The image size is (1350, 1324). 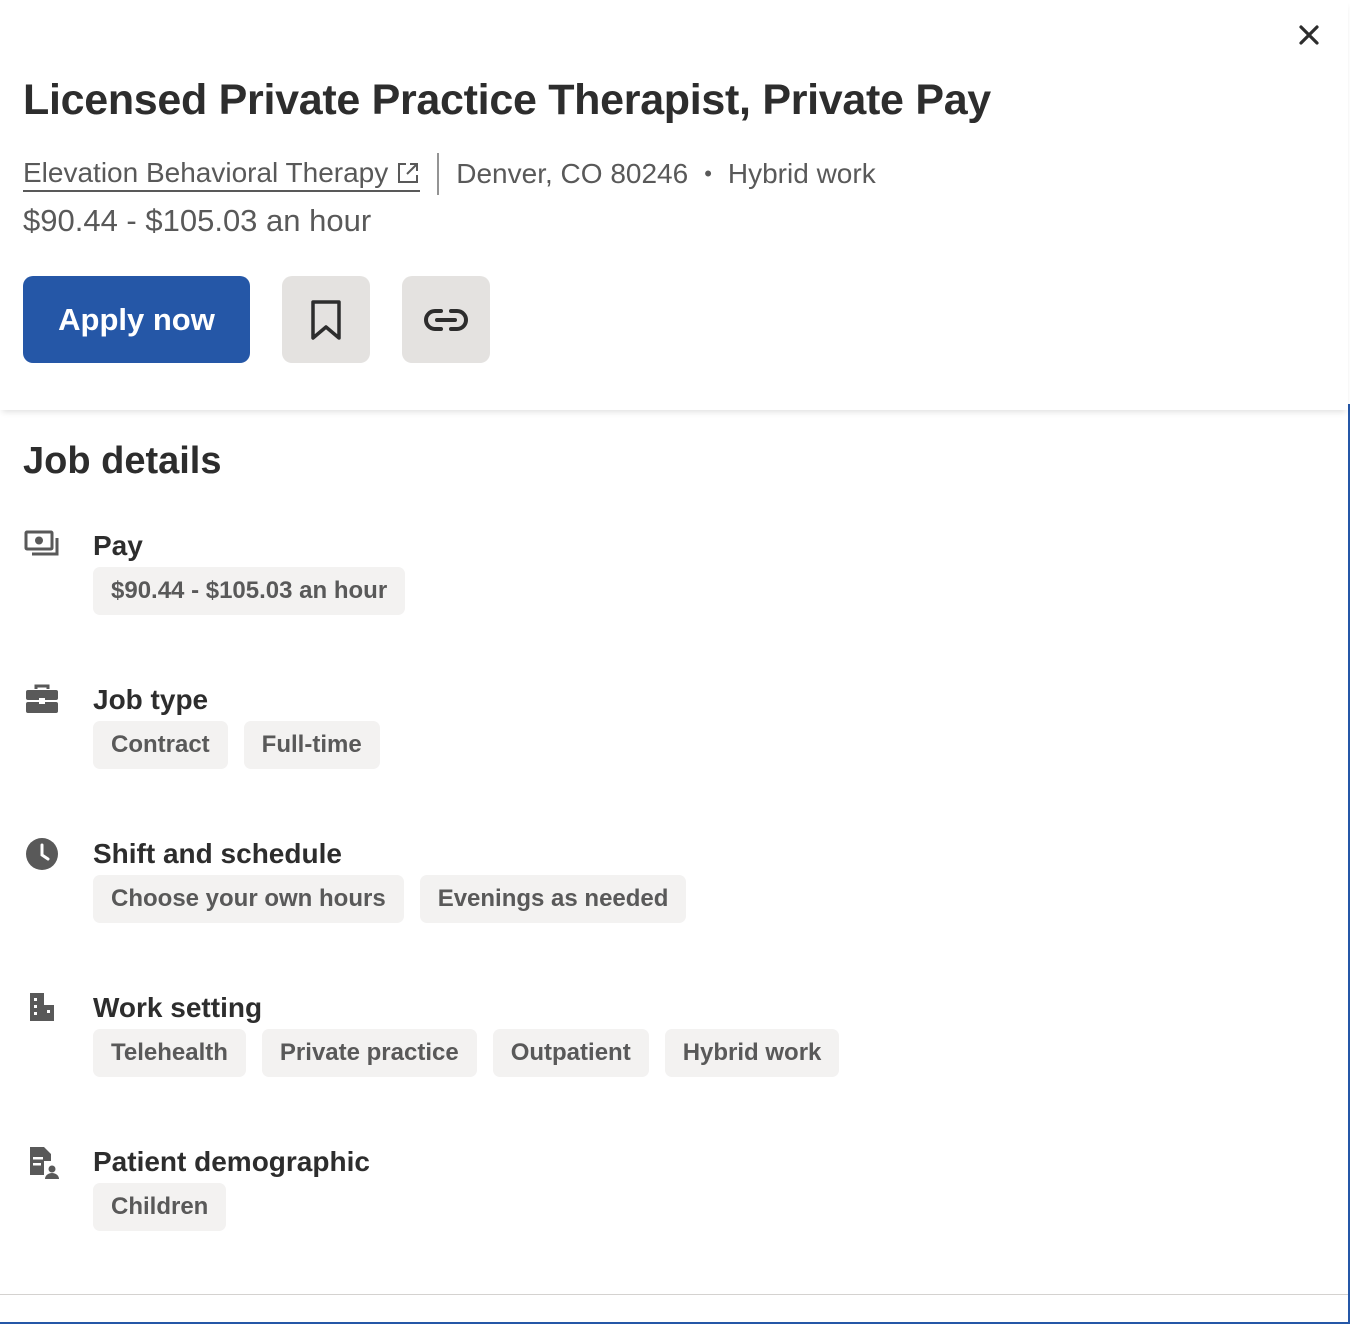 I want to click on briefcase-icon, so click(x=42, y=698).